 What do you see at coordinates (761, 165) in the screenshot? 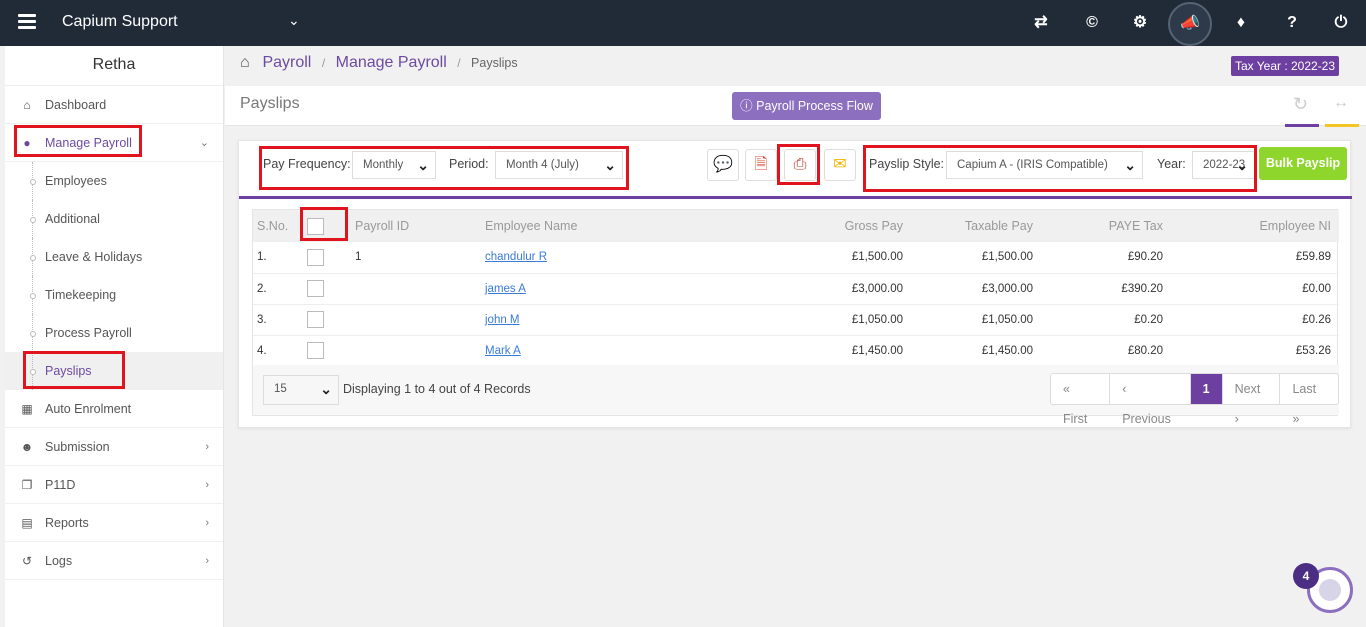
I see `pdf-icon: 🗎` at bounding box center [761, 165].